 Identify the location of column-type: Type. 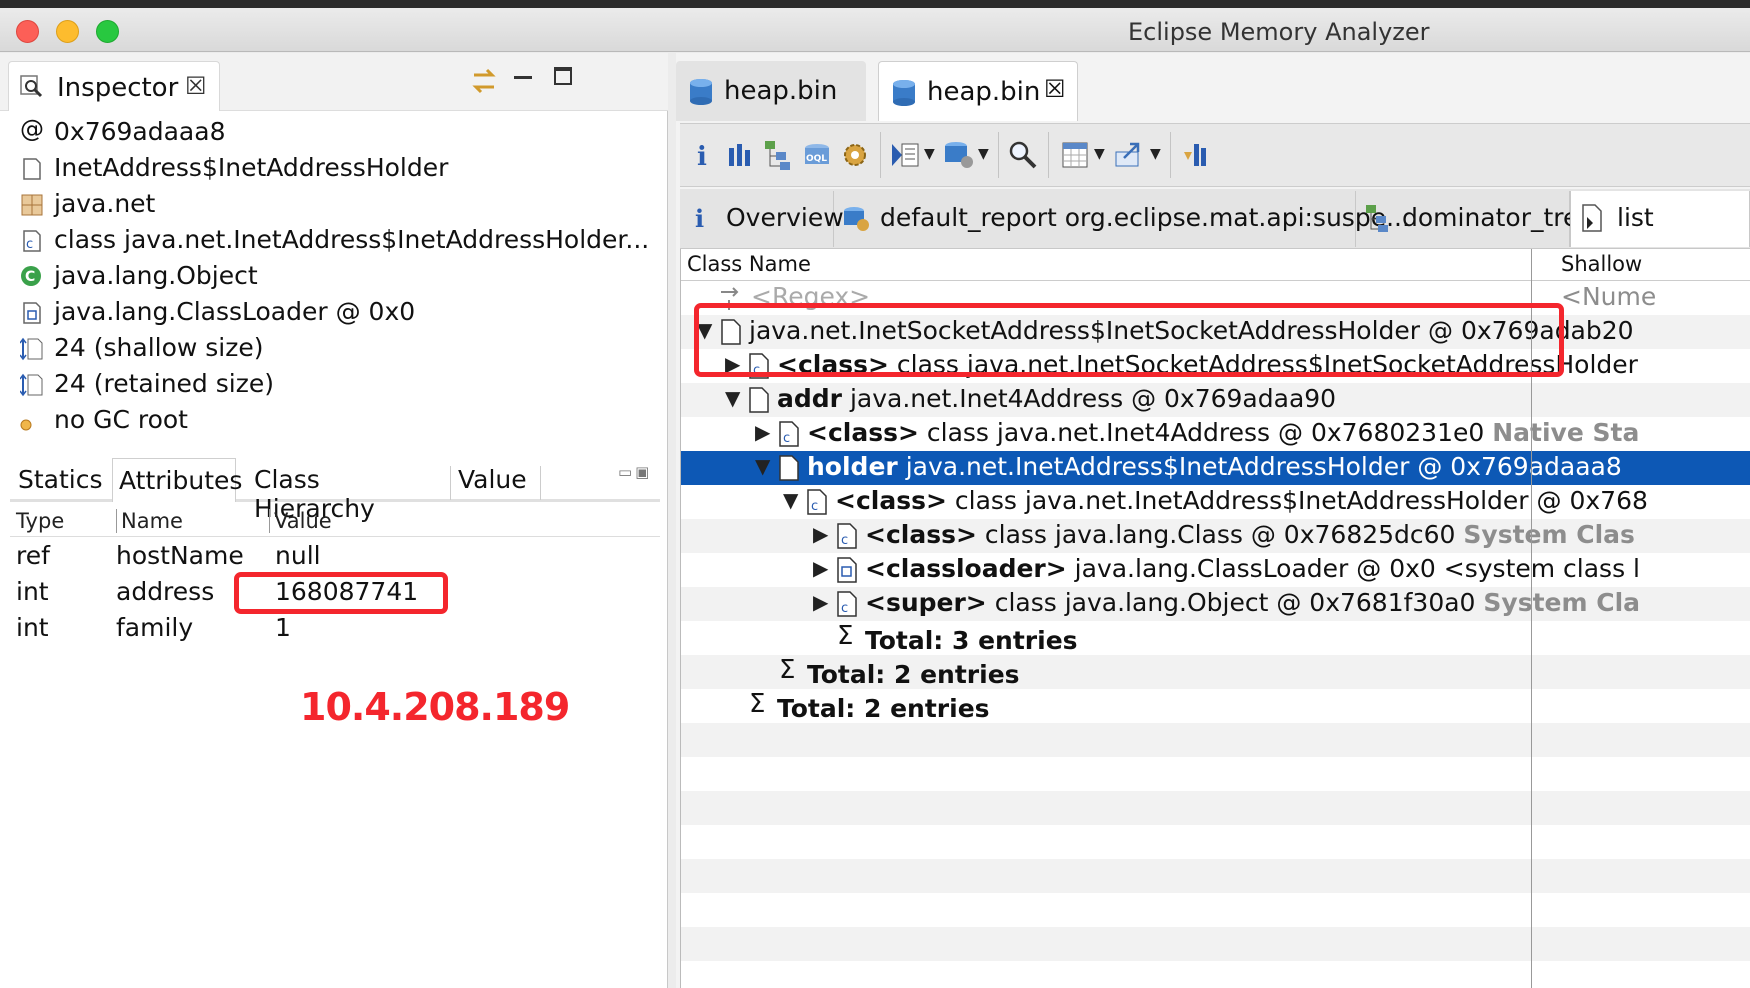
(40, 521).